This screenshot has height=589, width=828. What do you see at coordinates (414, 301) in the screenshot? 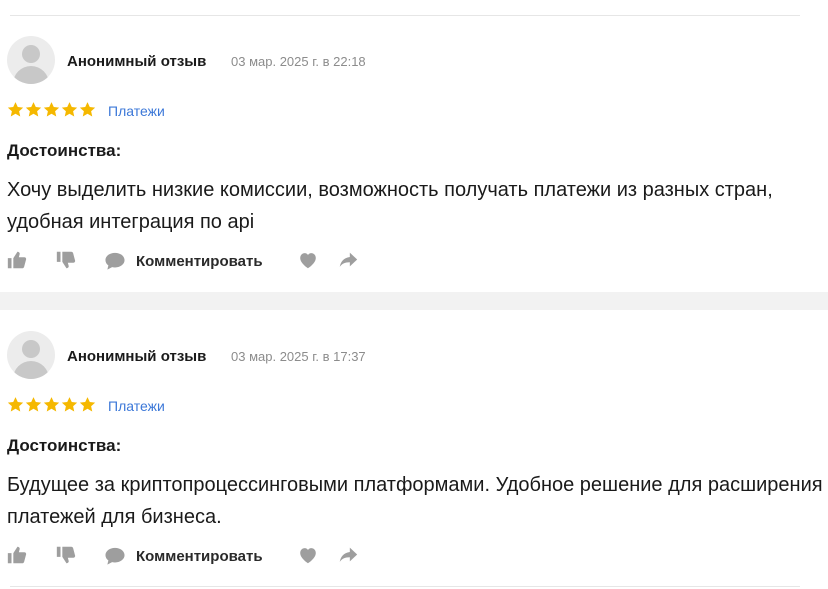
I see `review-separator` at bounding box center [414, 301].